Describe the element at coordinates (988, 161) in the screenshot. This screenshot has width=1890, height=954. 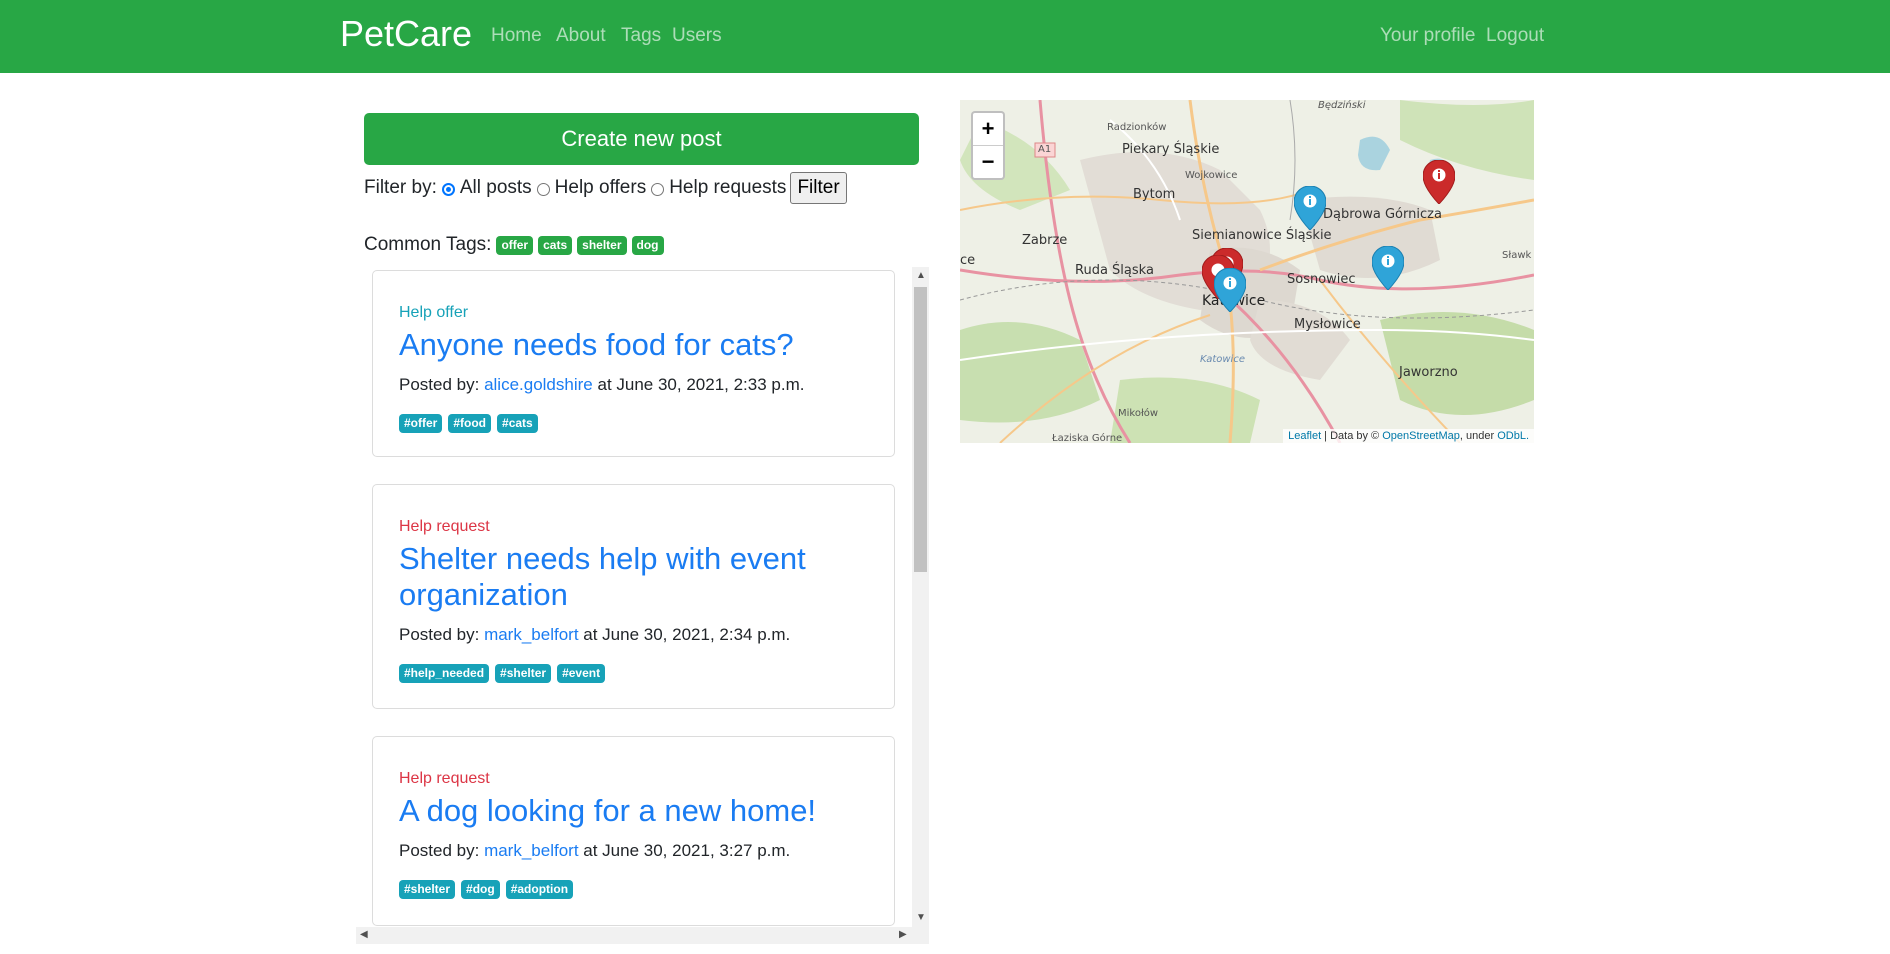
I see `zoom-out-button: −` at that location.